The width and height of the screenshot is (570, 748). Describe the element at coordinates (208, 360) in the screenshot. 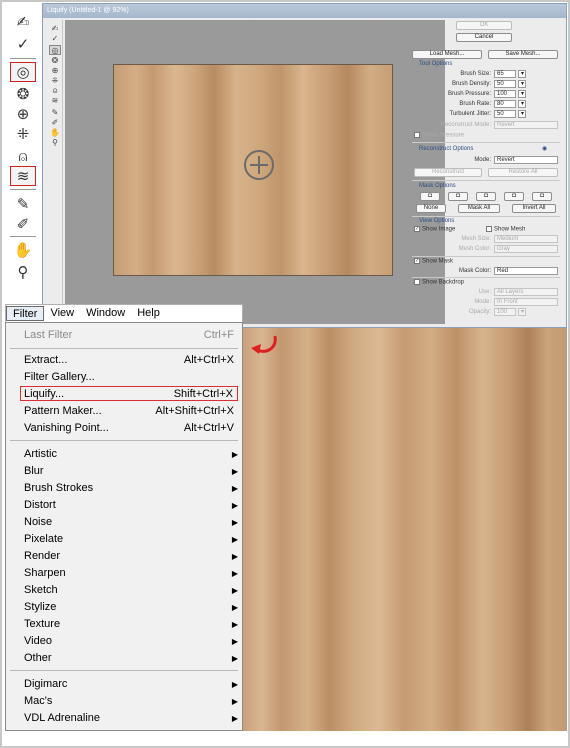

I see `menu-item-shortcut: Alt+Ctrl+X` at that location.